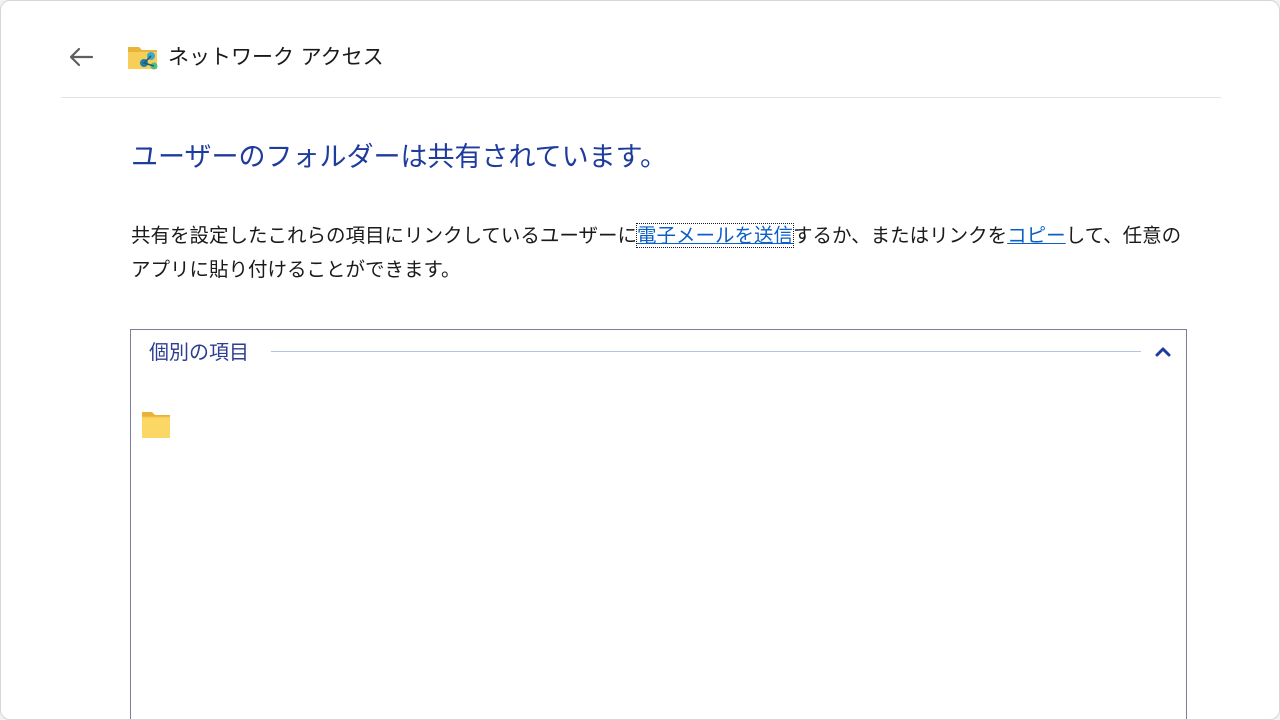 The height and width of the screenshot is (720, 1280). What do you see at coordinates (156, 424) in the screenshot?
I see `folder-icon` at bounding box center [156, 424].